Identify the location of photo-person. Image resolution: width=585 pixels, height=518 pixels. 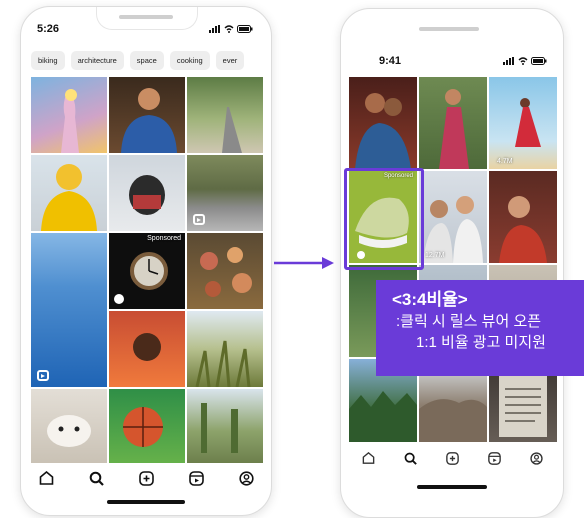
(149, 120).